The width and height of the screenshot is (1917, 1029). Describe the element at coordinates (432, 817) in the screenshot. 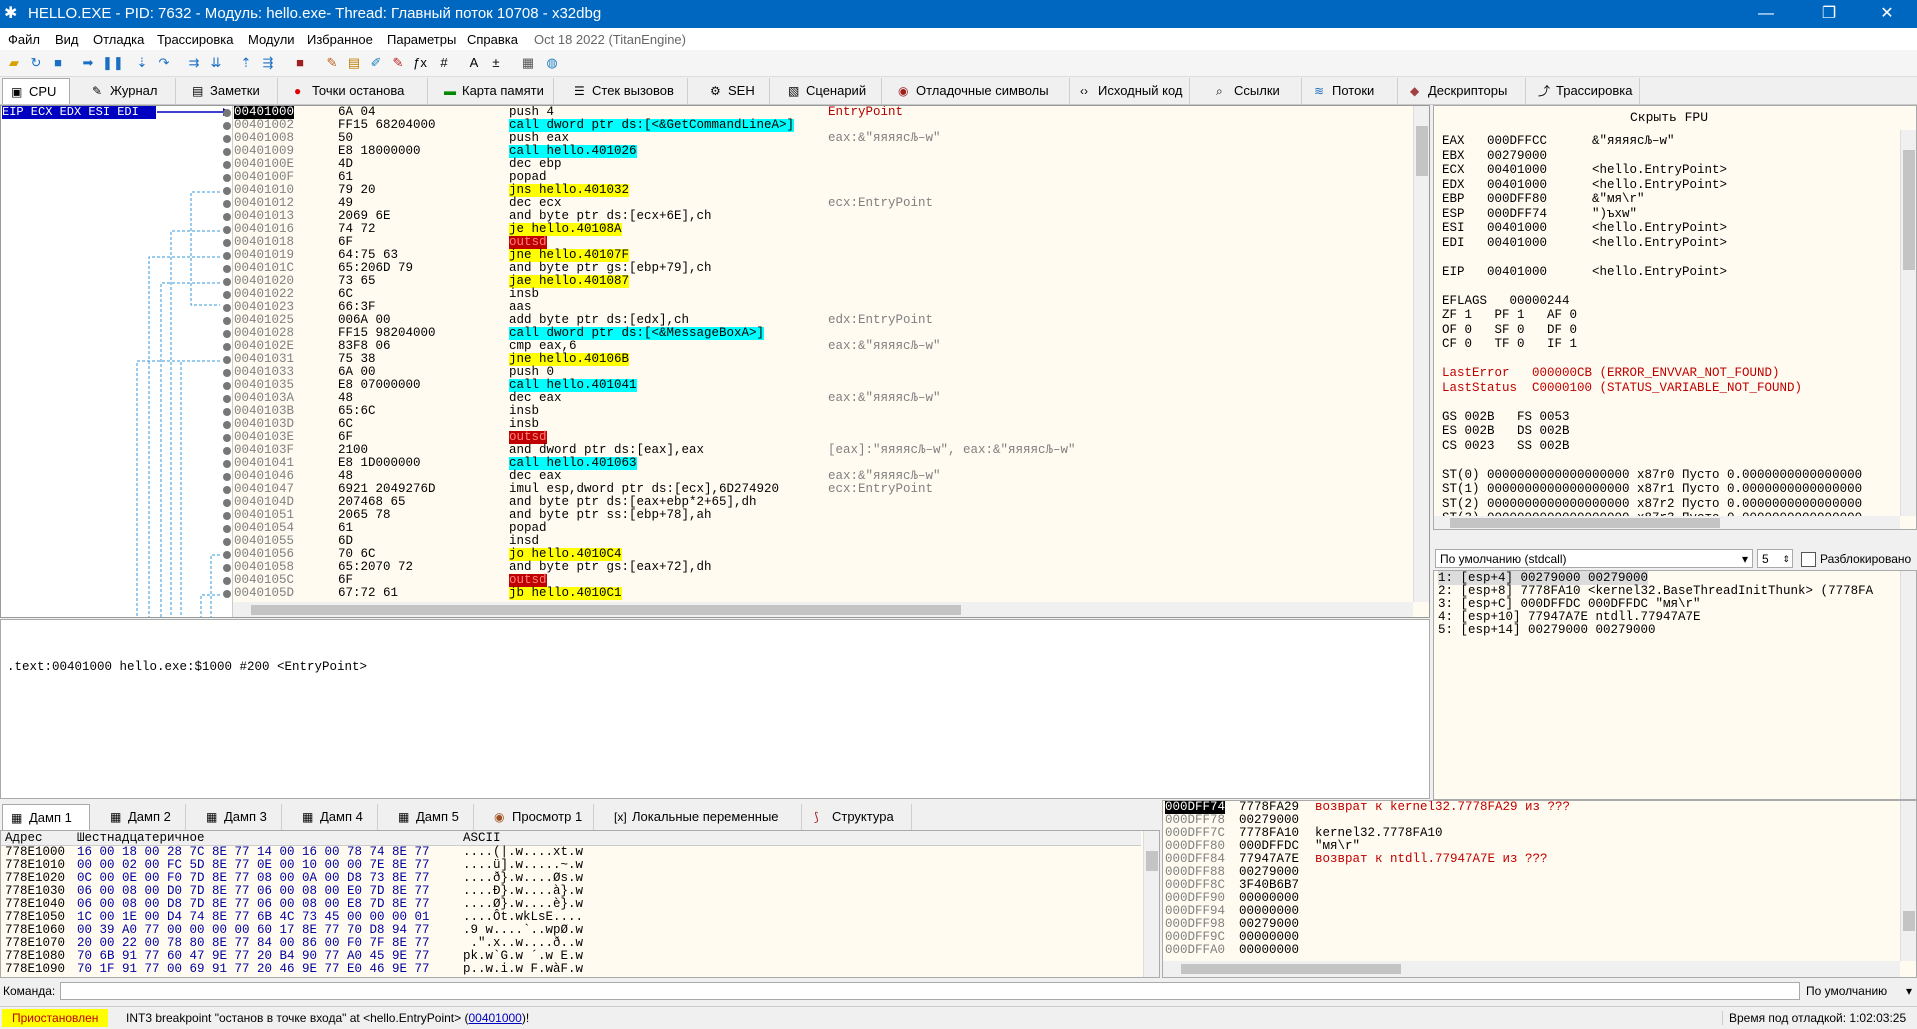

I see `tab-dump-5: ▦ Дамп 5` at that location.